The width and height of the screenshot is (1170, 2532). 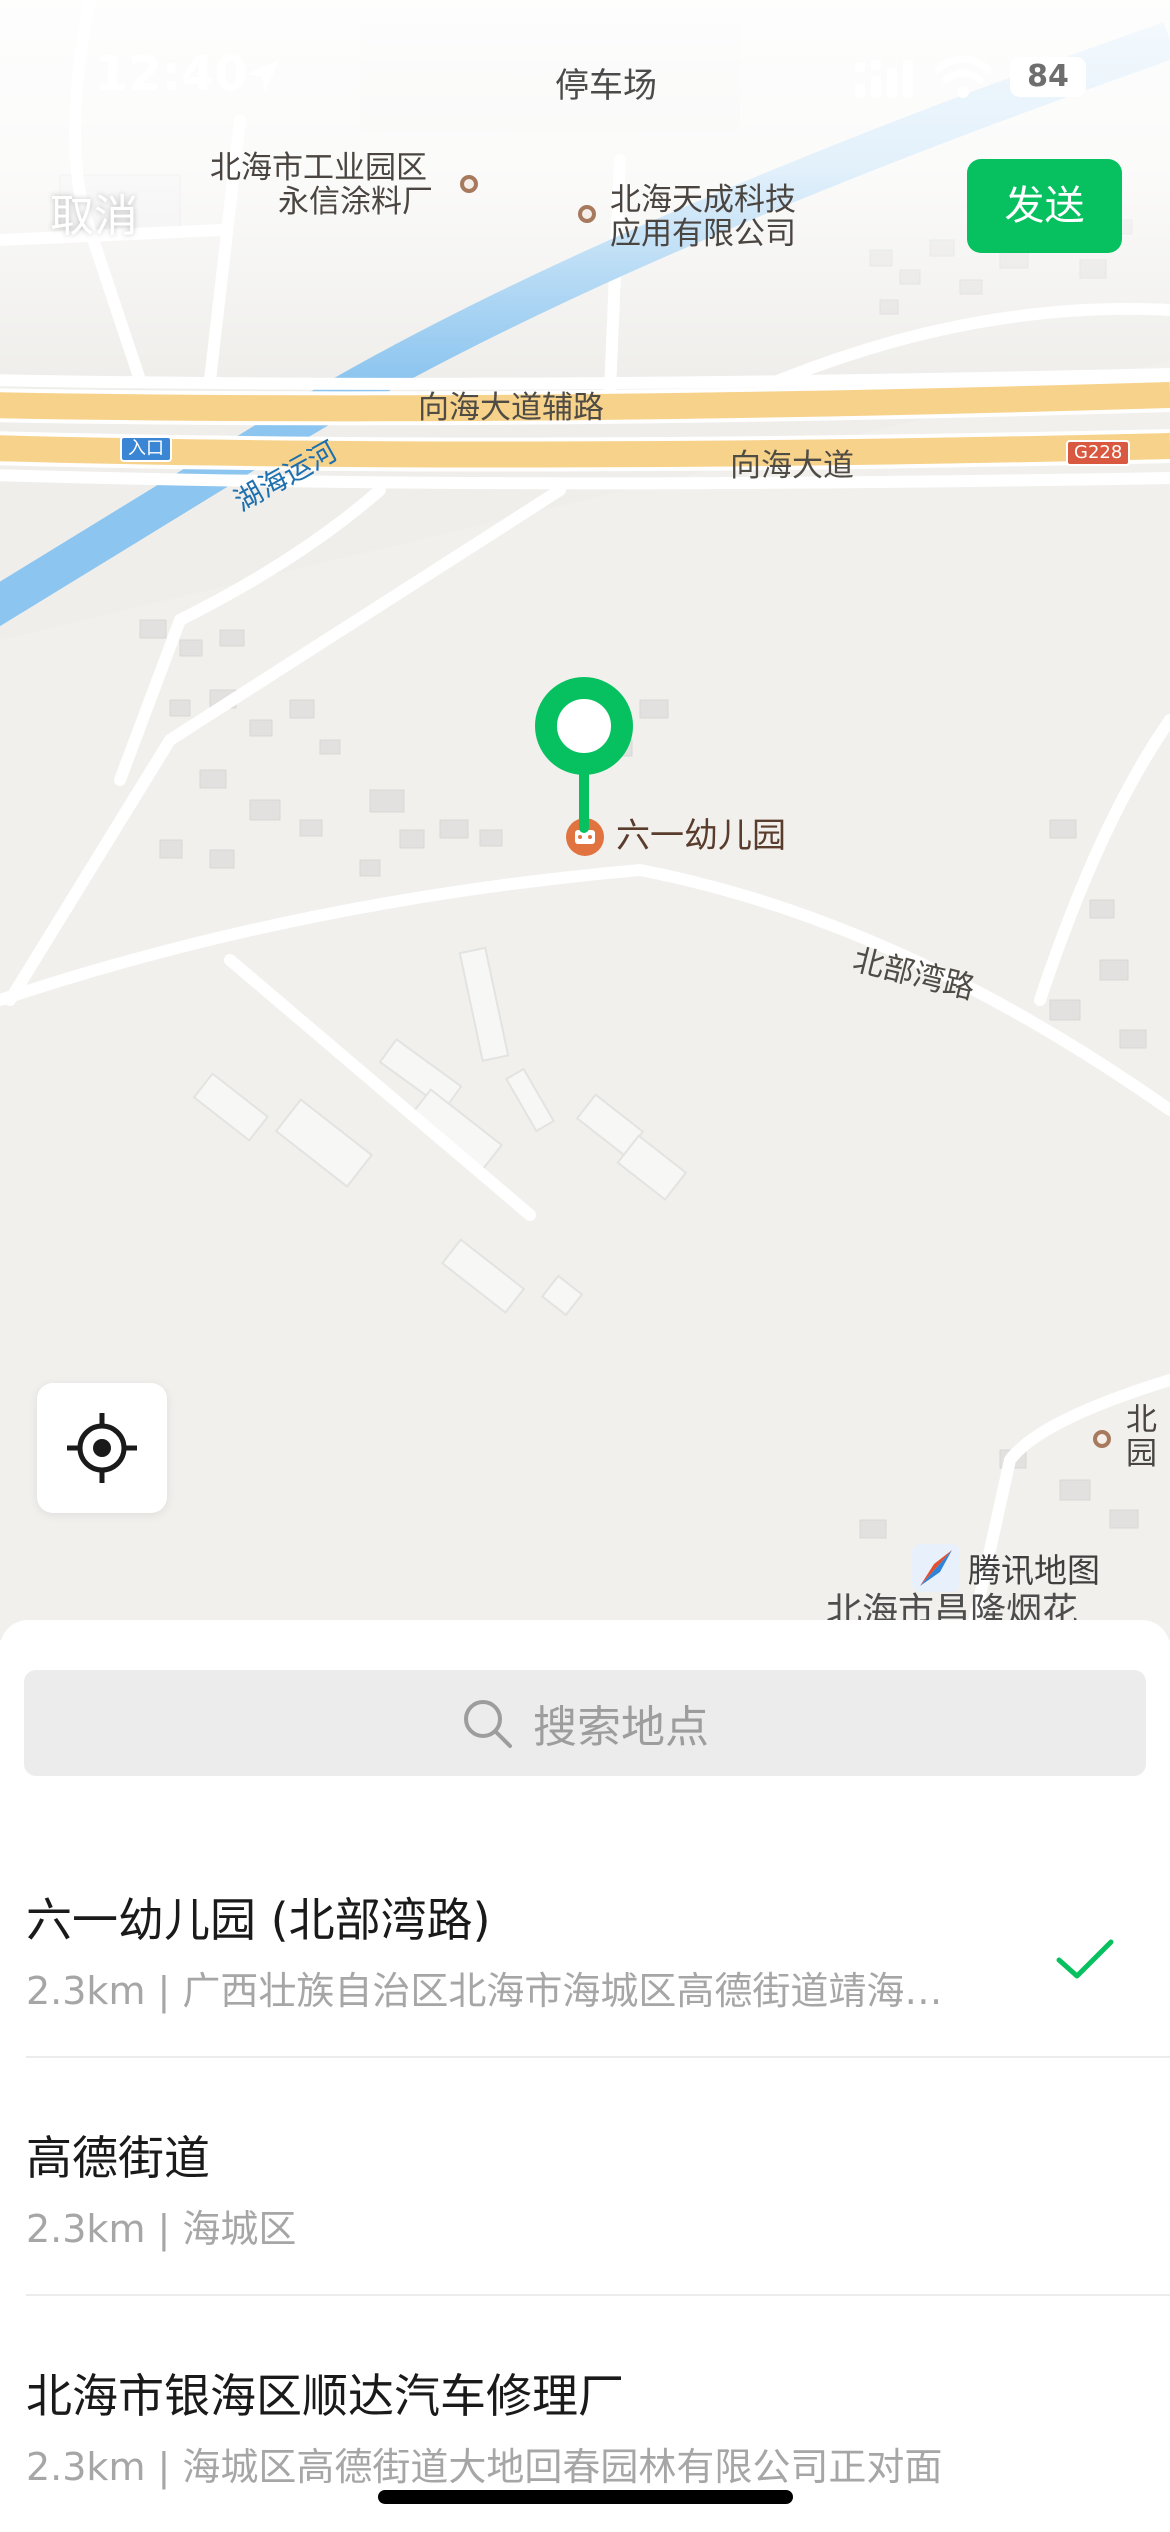 I want to click on wifi-icon, so click(x=963, y=77).